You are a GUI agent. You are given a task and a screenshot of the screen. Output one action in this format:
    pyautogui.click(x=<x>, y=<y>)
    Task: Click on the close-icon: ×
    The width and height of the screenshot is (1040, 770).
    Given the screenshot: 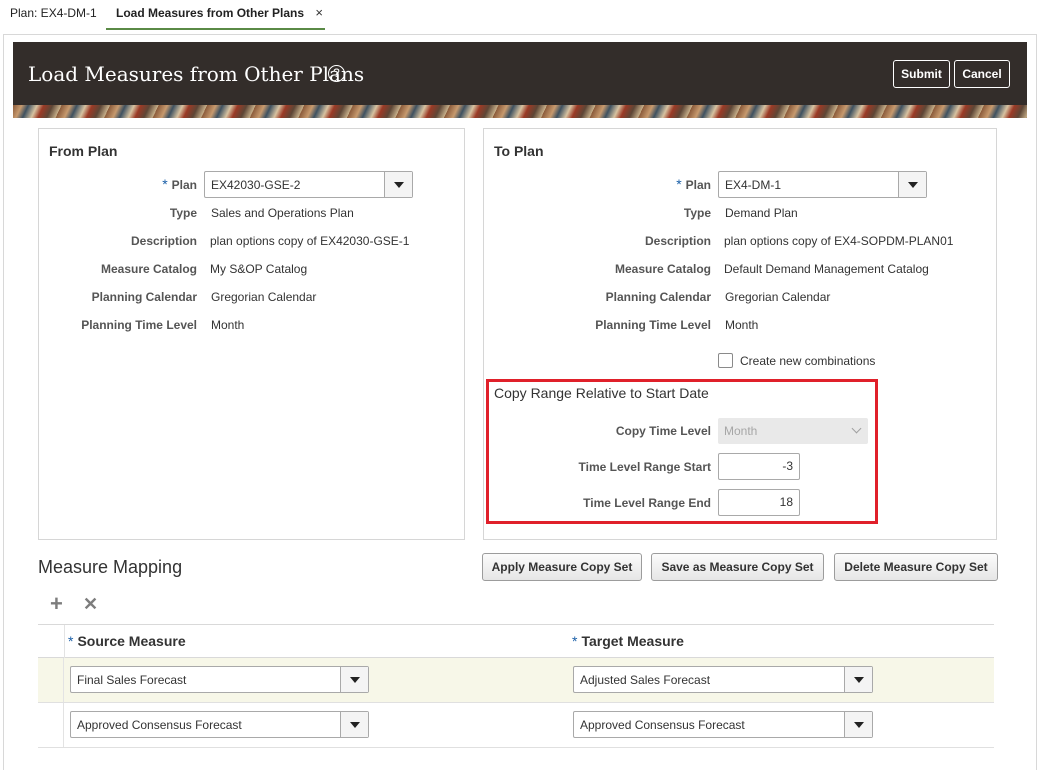 What is the action you would take?
    pyautogui.click(x=319, y=13)
    